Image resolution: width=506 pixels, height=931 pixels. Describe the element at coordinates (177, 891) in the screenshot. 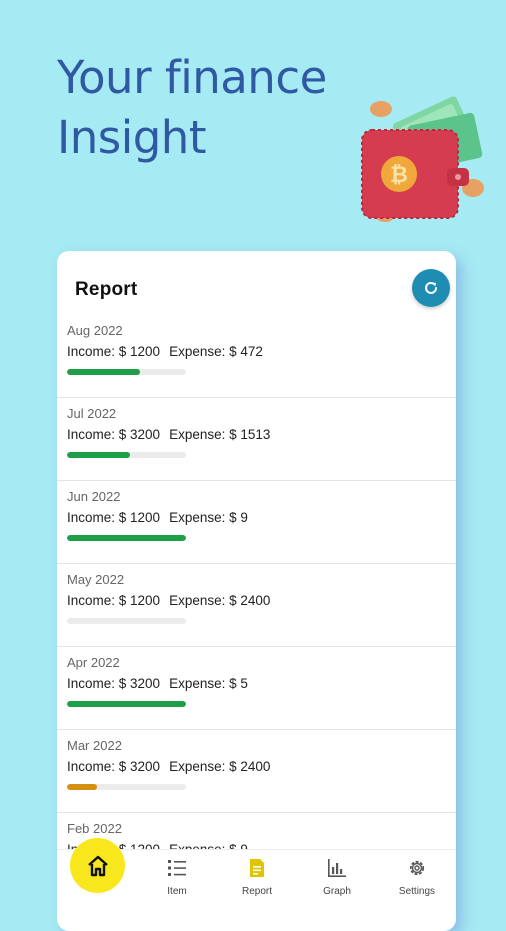

I see `nav-item-item-label: Item` at that location.